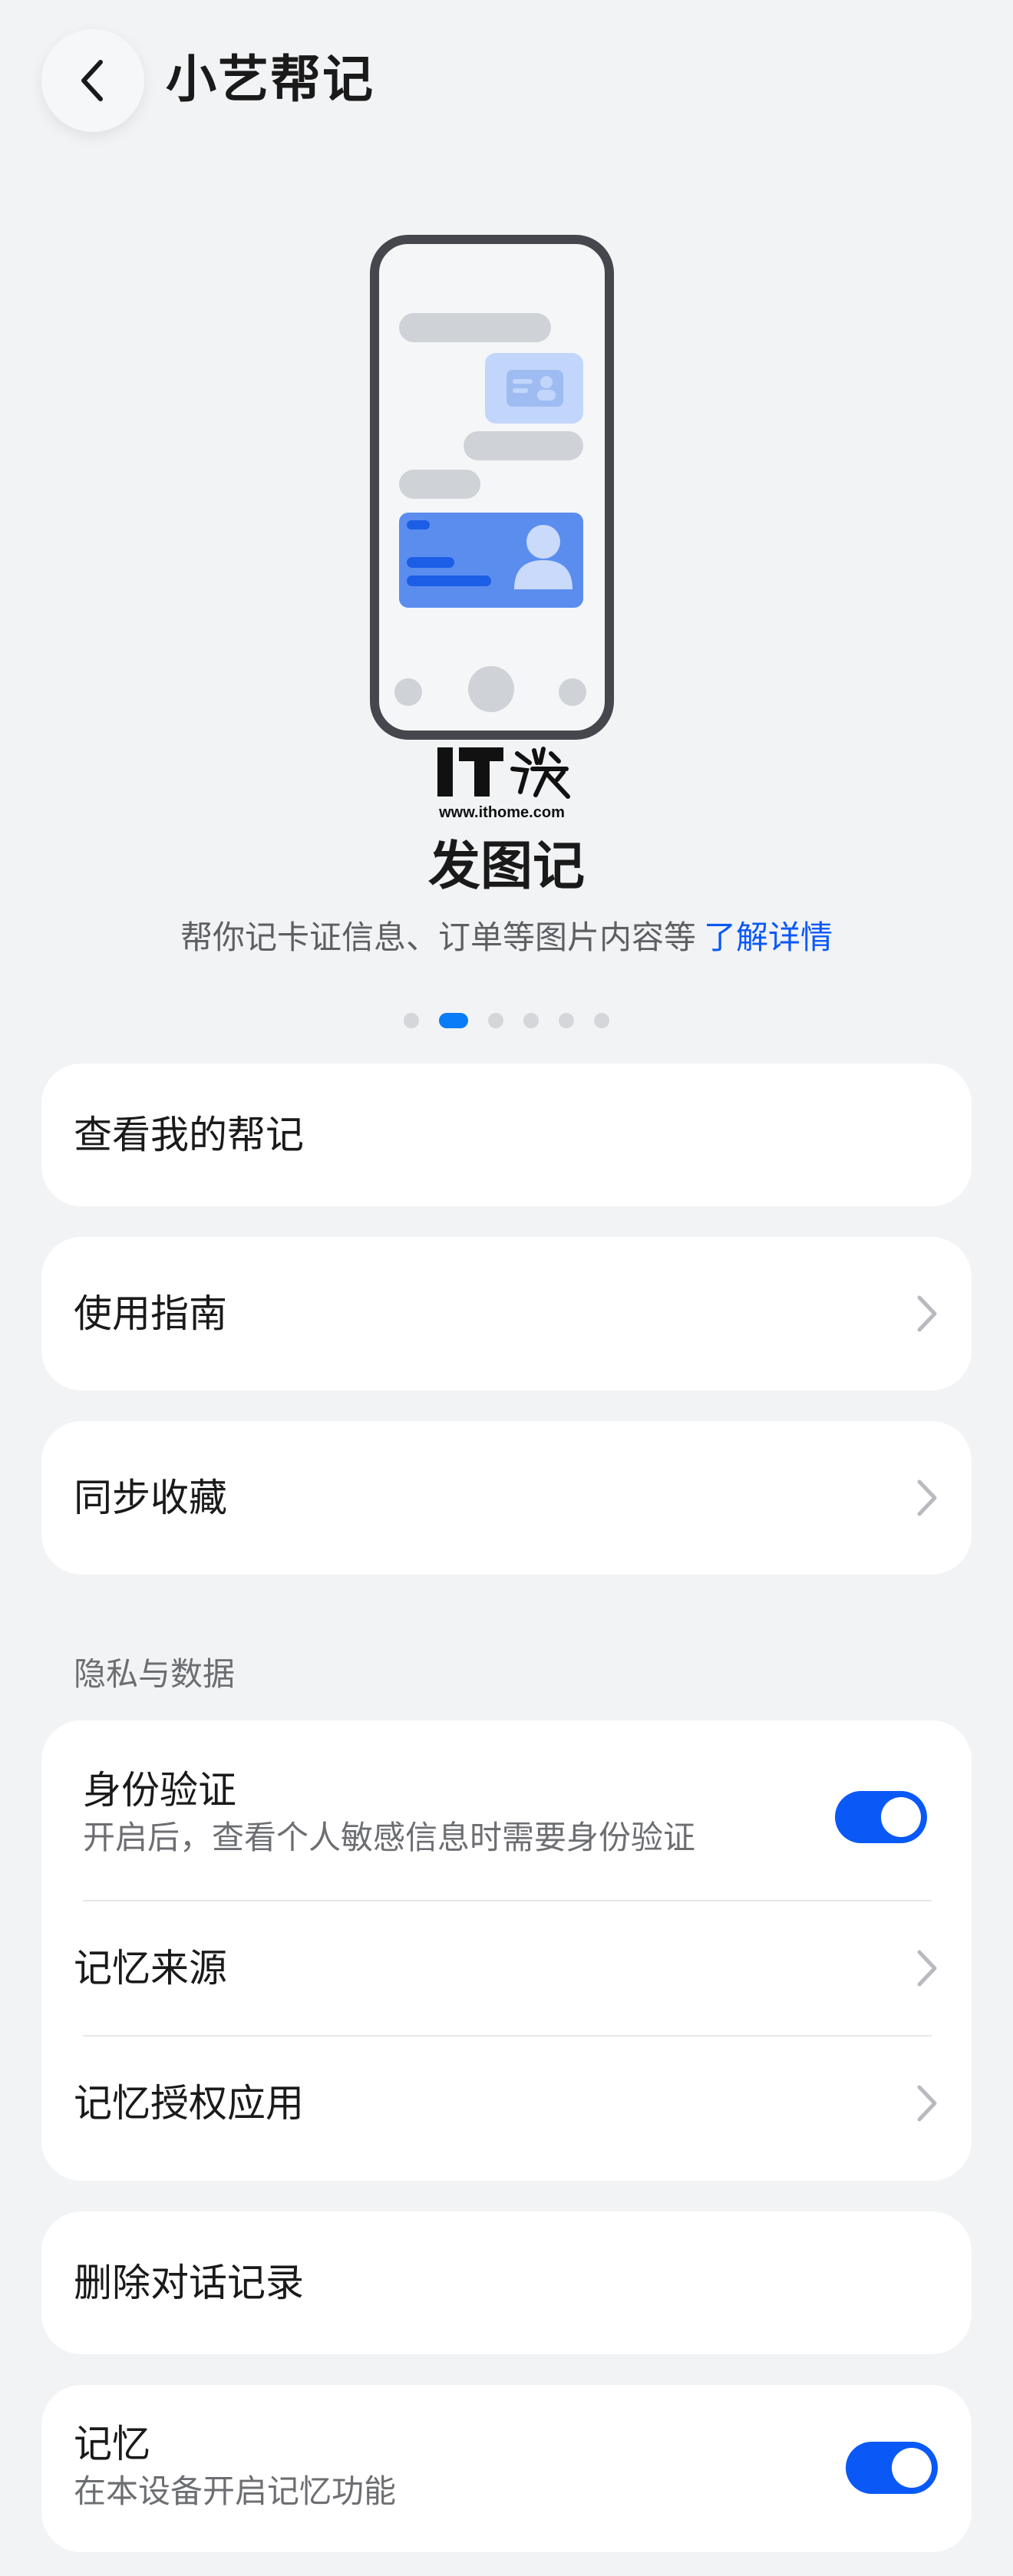  I want to click on sync-favorites-row: 同步收藏, so click(506, 1498).